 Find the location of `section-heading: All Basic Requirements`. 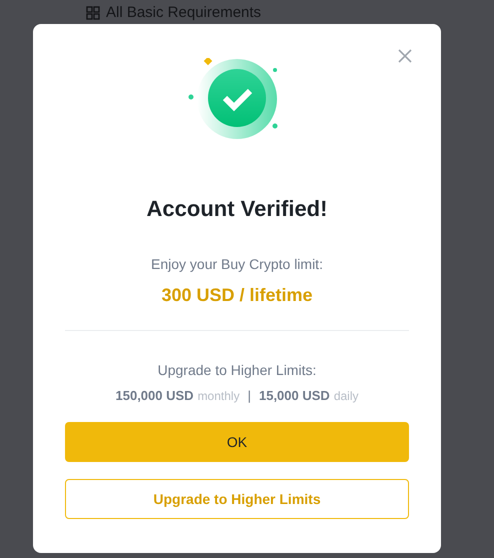

section-heading: All Basic Requirements is located at coordinates (184, 12).